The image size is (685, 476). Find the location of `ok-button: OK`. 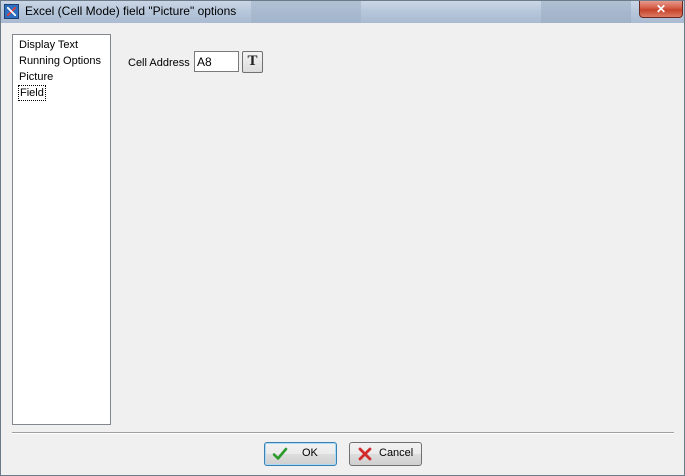

ok-button: OK is located at coordinates (300, 454).